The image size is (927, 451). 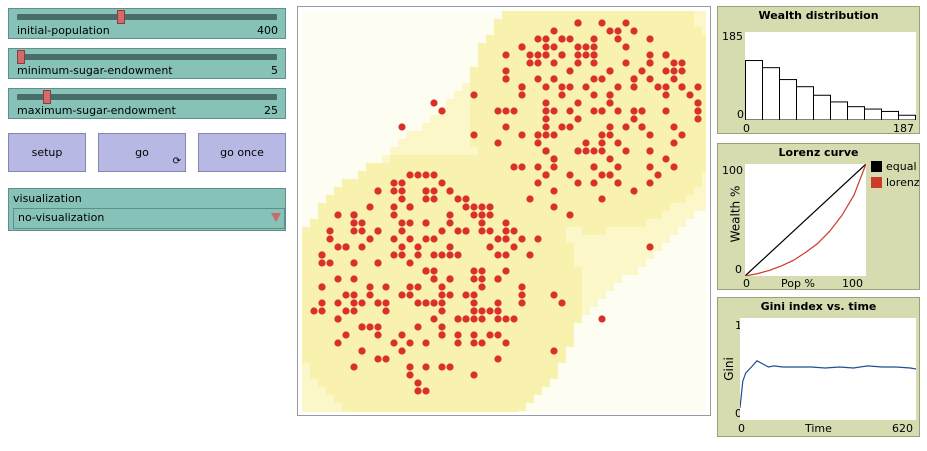 What do you see at coordinates (147, 63) in the screenshot?
I see `minimum-sugar-endowment-slider: minimum-sugar-endowment 5` at bounding box center [147, 63].